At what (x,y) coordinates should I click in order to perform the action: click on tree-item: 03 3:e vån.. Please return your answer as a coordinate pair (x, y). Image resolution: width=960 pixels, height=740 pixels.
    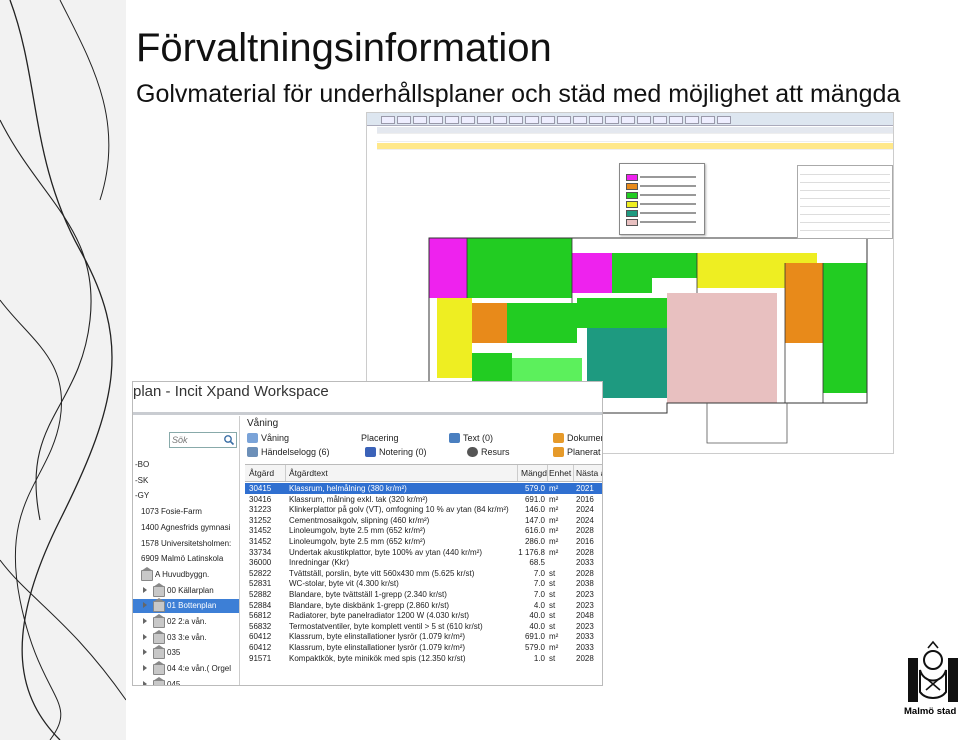
    Looking at the image, I should click on (186, 637).